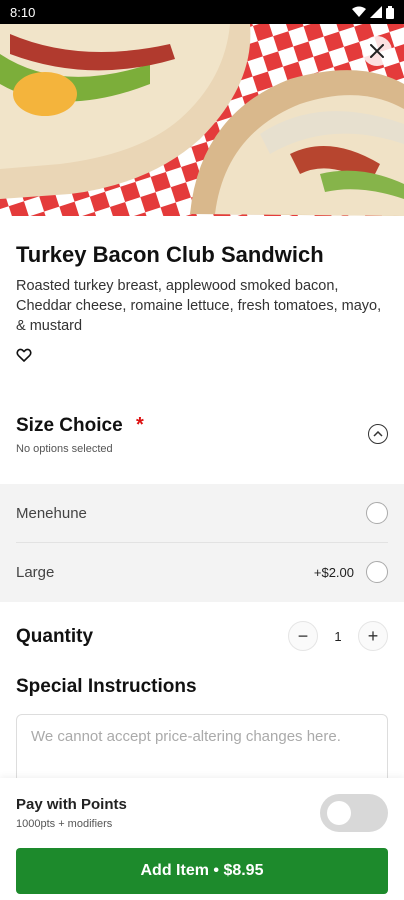  Describe the element at coordinates (106, 686) in the screenshot. I see `special-instructions-title: Special Instructions` at that location.